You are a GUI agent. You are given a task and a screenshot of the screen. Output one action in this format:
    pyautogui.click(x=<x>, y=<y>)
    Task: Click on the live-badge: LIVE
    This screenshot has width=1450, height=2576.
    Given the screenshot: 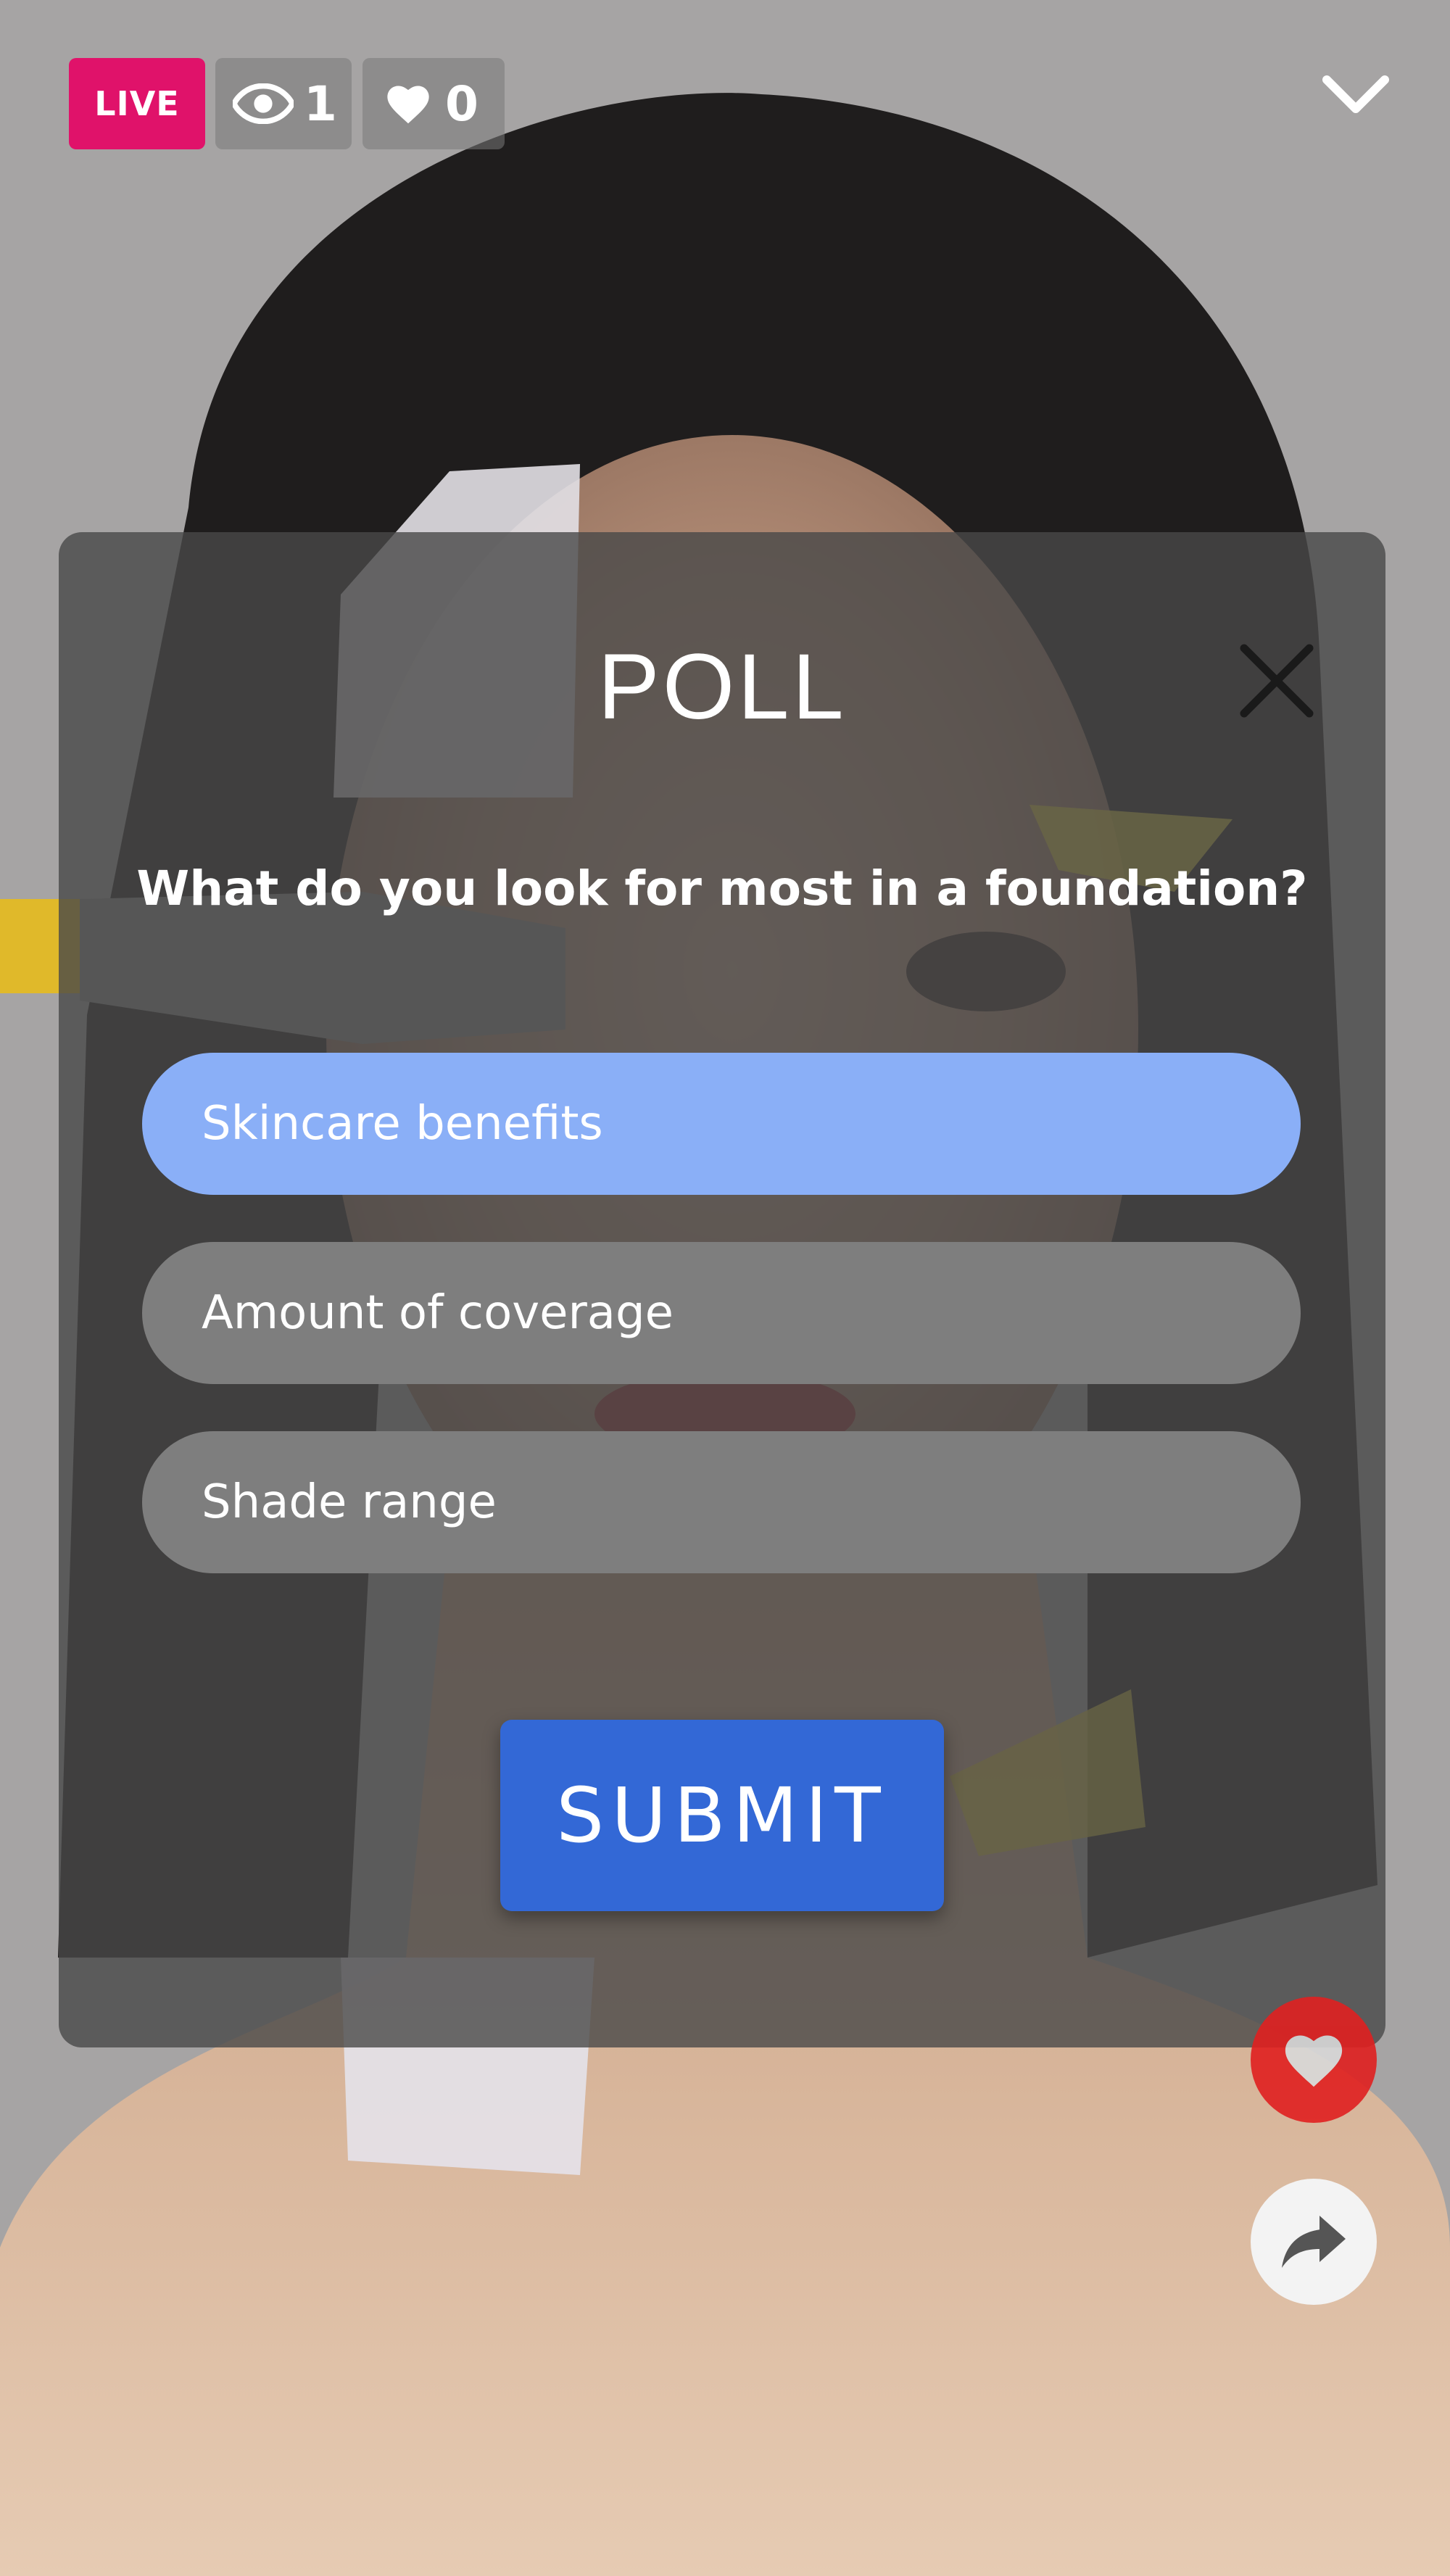 What is the action you would take?
    pyautogui.click(x=137, y=103)
    